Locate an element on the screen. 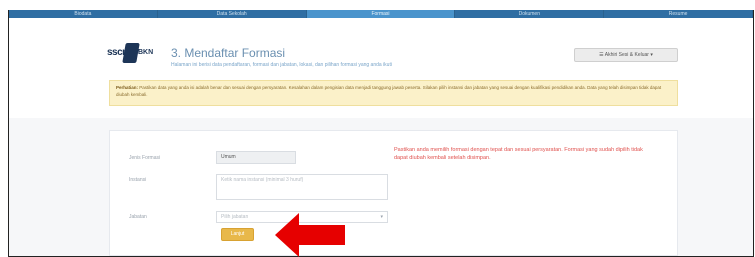 This screenshot has width=755, height=257. tab-resume: Resume is located at coordinates (678, 14).